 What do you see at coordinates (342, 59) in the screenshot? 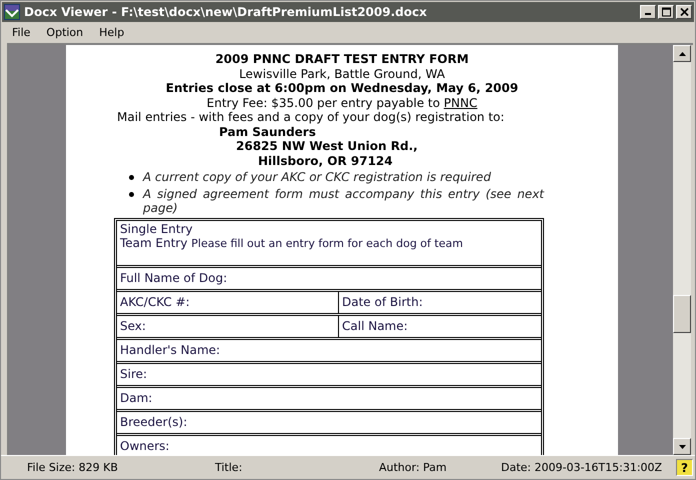
I see `heading-line: 2009 PNNC DRAFT TEST ENTRY FORM` at bounding box center [342, 59].